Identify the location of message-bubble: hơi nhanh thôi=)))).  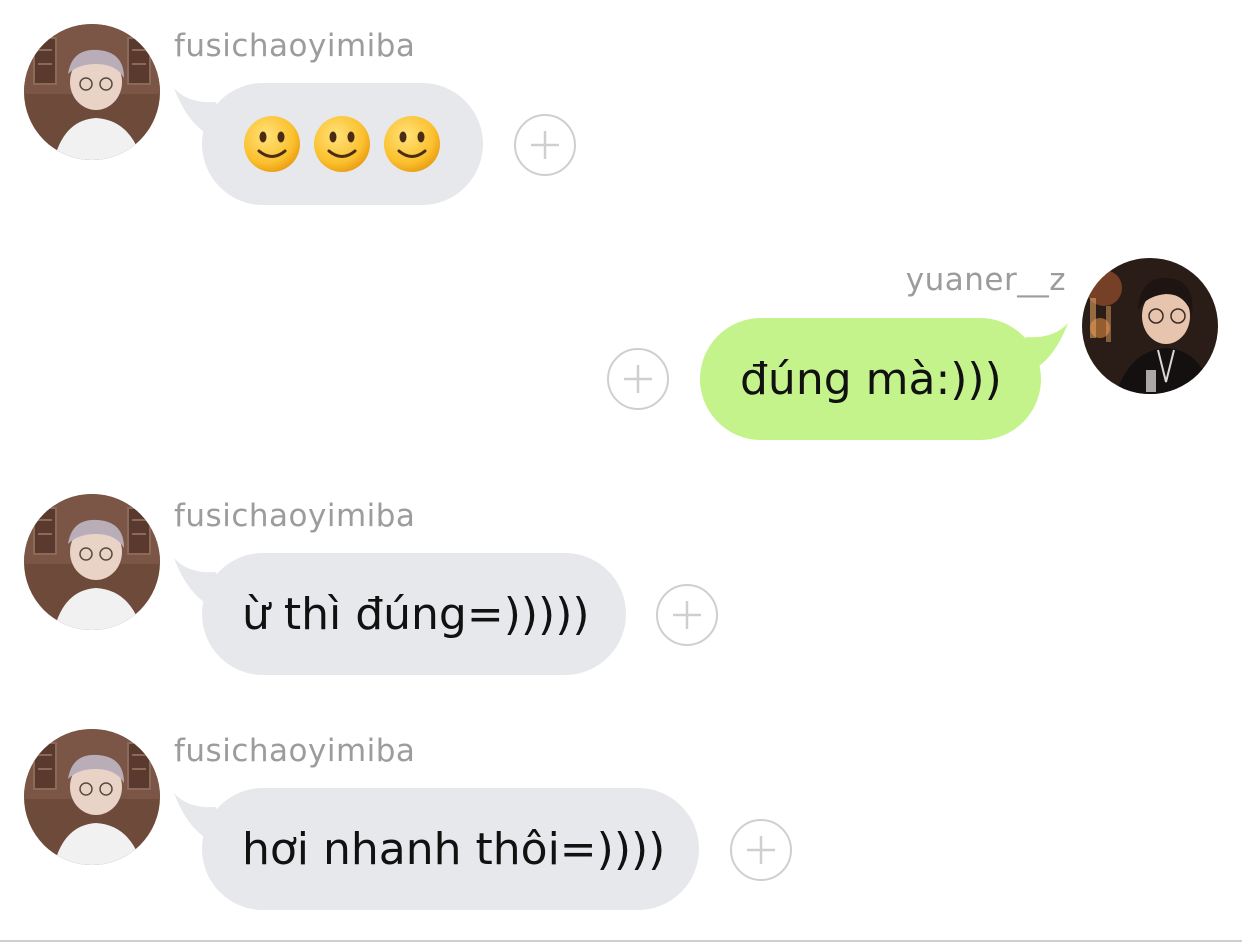
(450, 849).